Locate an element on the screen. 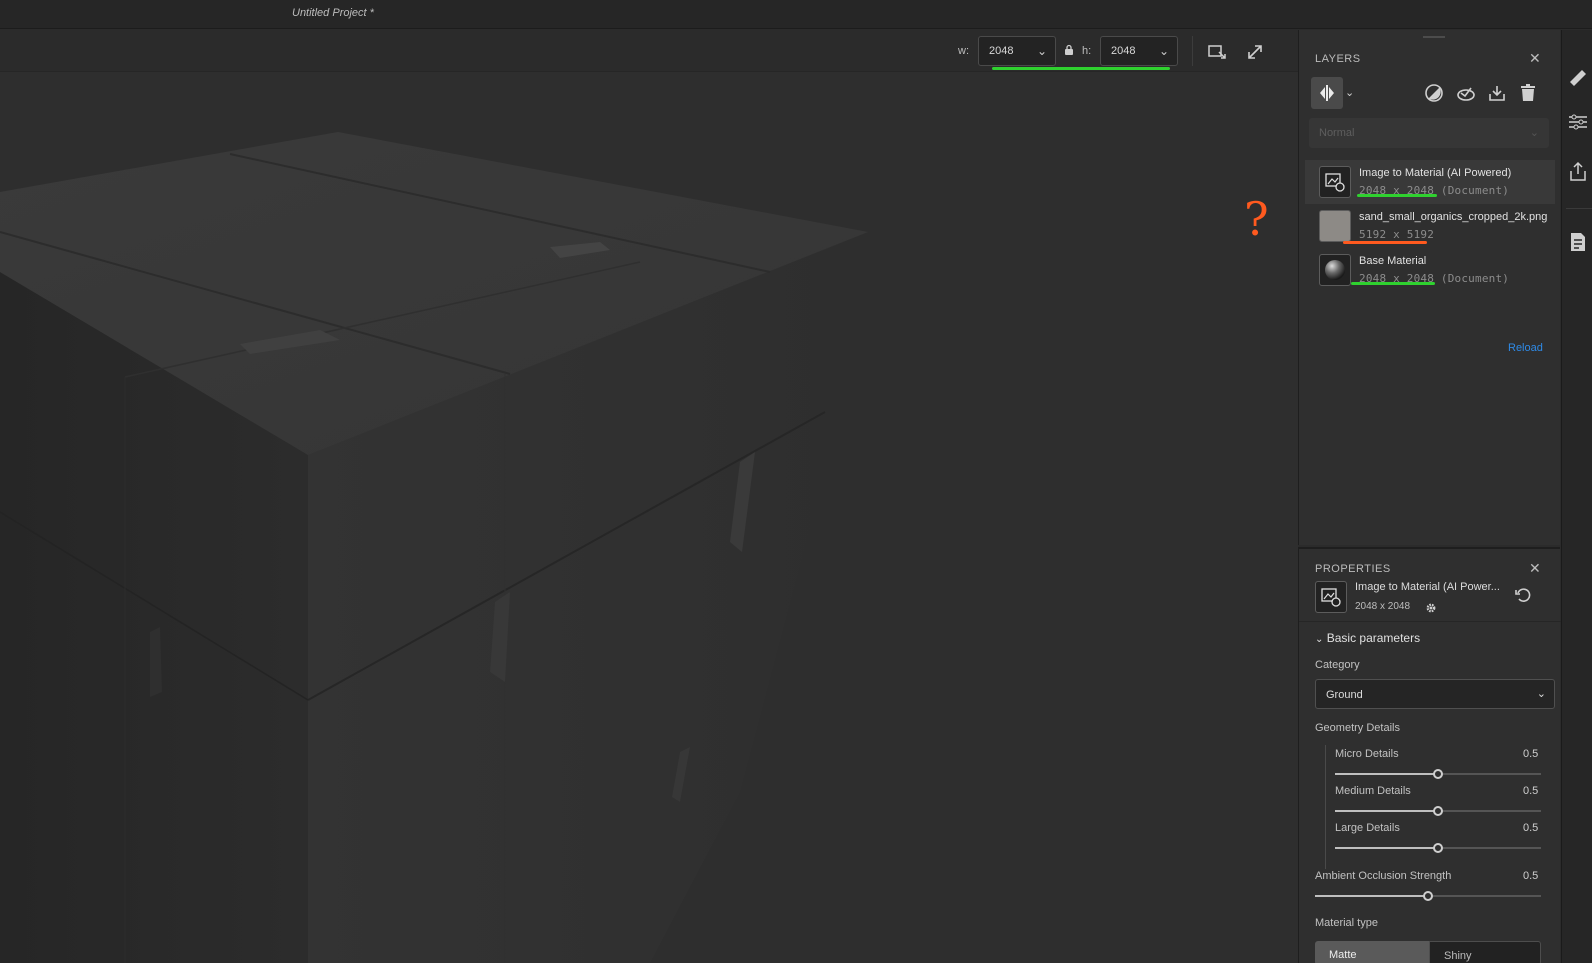  add-layer-icon is located at coordinates (1327, 93).